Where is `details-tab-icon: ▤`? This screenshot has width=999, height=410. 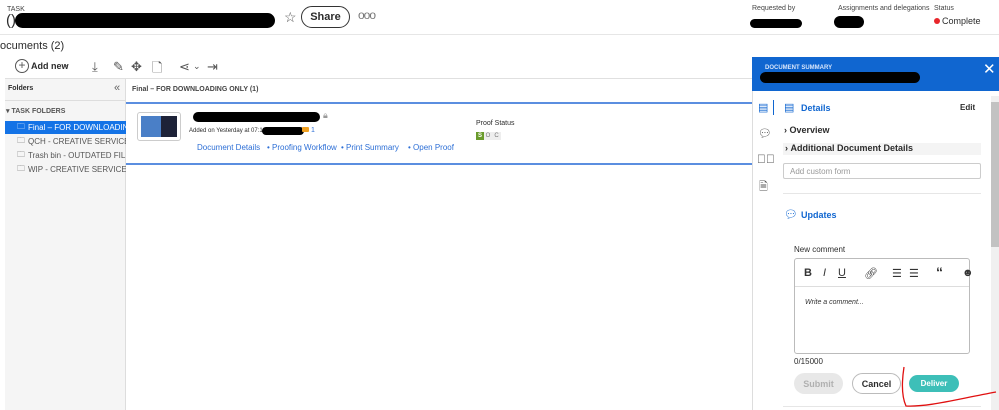
details-tab-icon: ▤ is located at coordinates (763, 107).